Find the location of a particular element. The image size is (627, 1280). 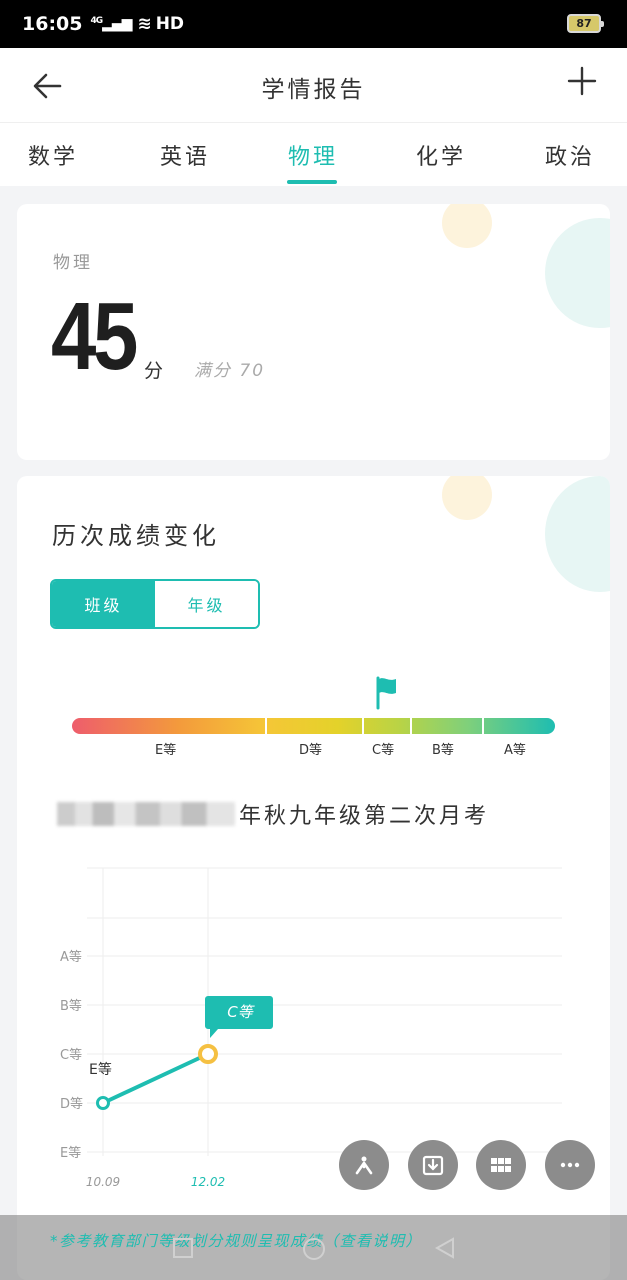

share-button is located at coordinates (364, 1165).